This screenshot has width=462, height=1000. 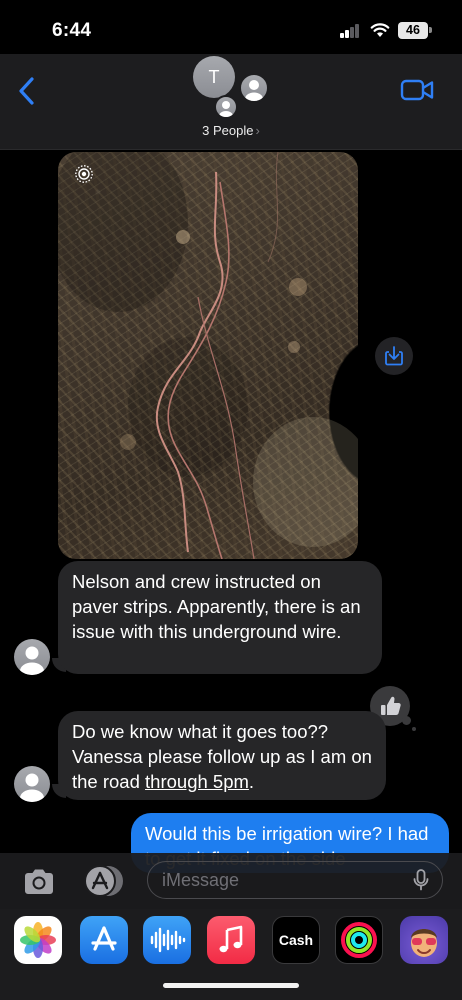 I want to click on video-camera-icon, so click(x=418, y=90).